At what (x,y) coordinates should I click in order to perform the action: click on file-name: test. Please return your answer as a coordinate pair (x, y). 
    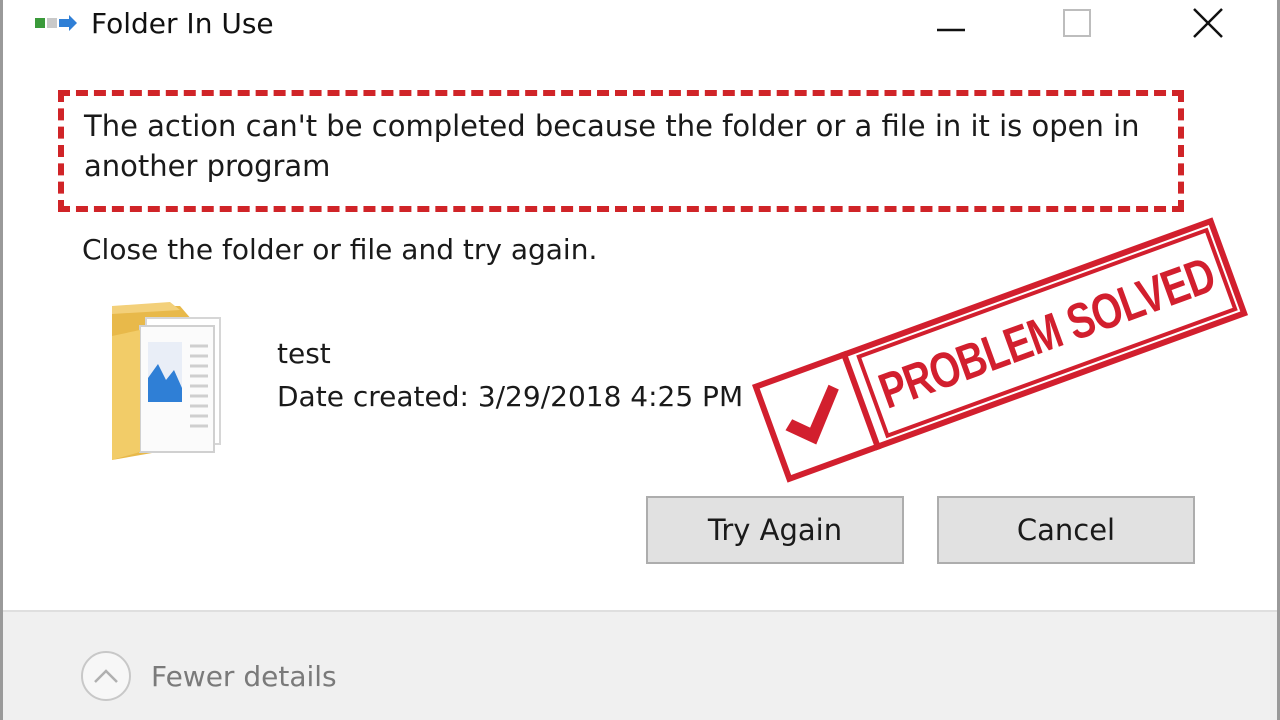
    Looking at the image, I should click on (304, 353).